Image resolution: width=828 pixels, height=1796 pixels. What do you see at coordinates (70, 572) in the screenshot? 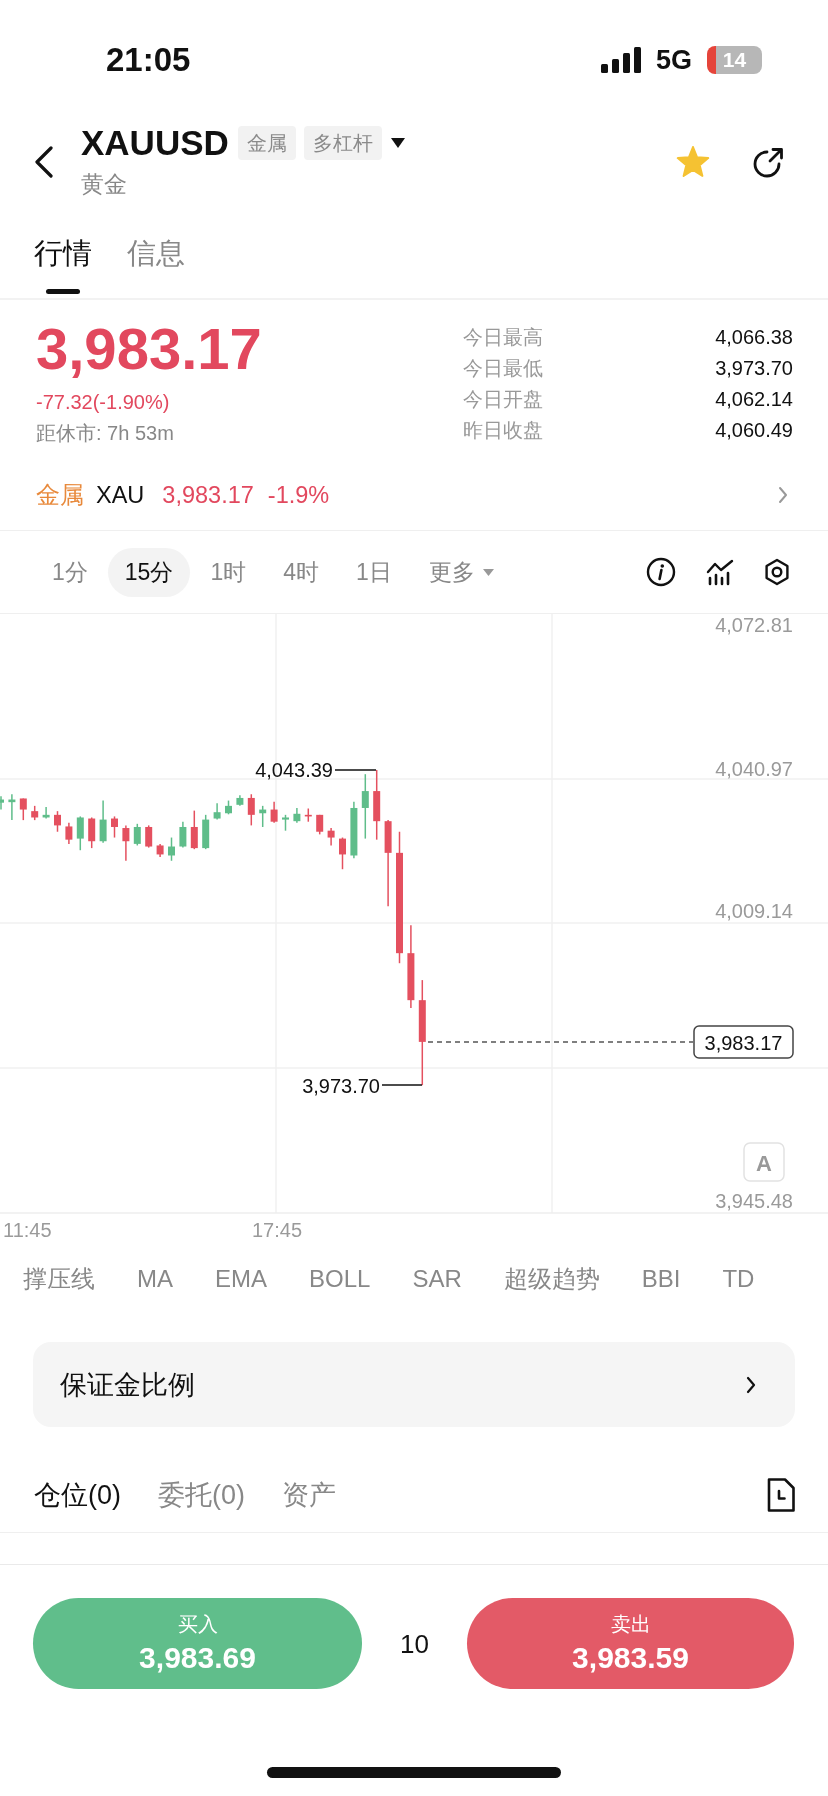
I see `interval-tab: 1分` at bounding box center [70, 572].